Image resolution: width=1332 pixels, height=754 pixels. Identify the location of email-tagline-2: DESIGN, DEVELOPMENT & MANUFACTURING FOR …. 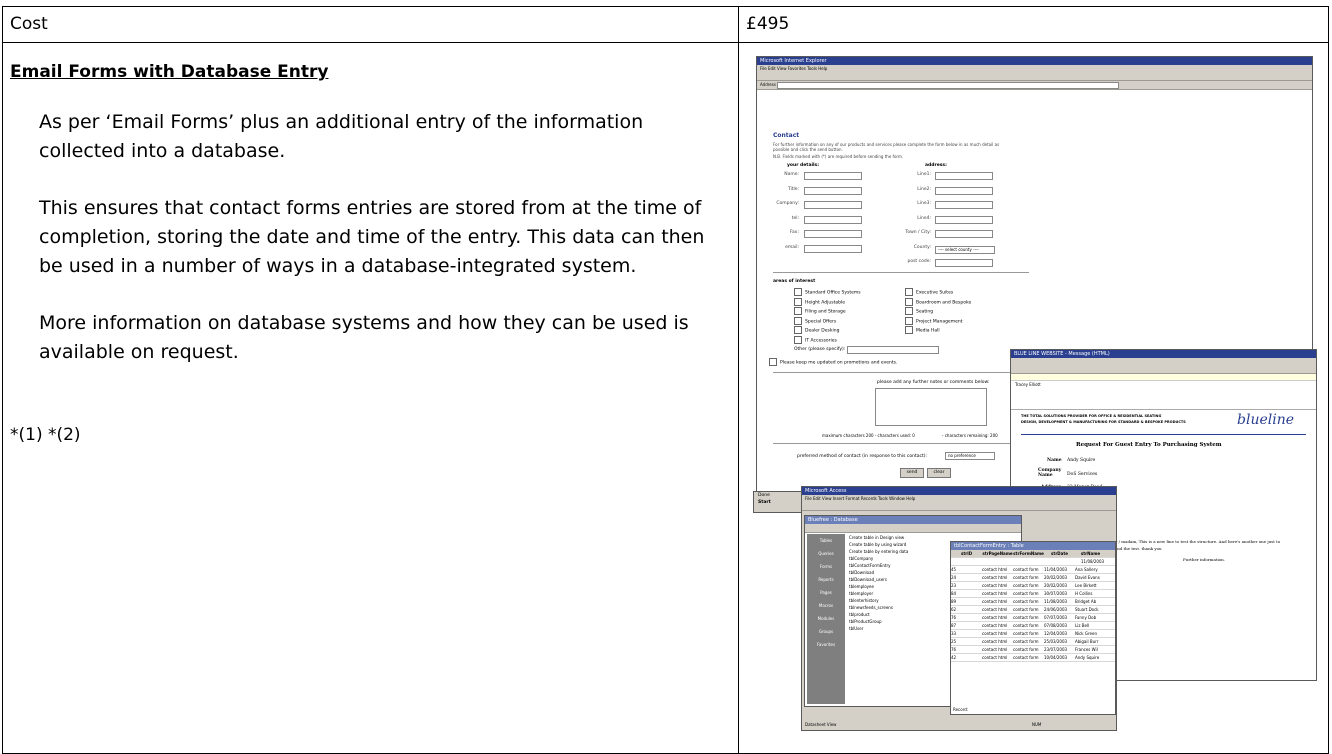
(1103, 422).